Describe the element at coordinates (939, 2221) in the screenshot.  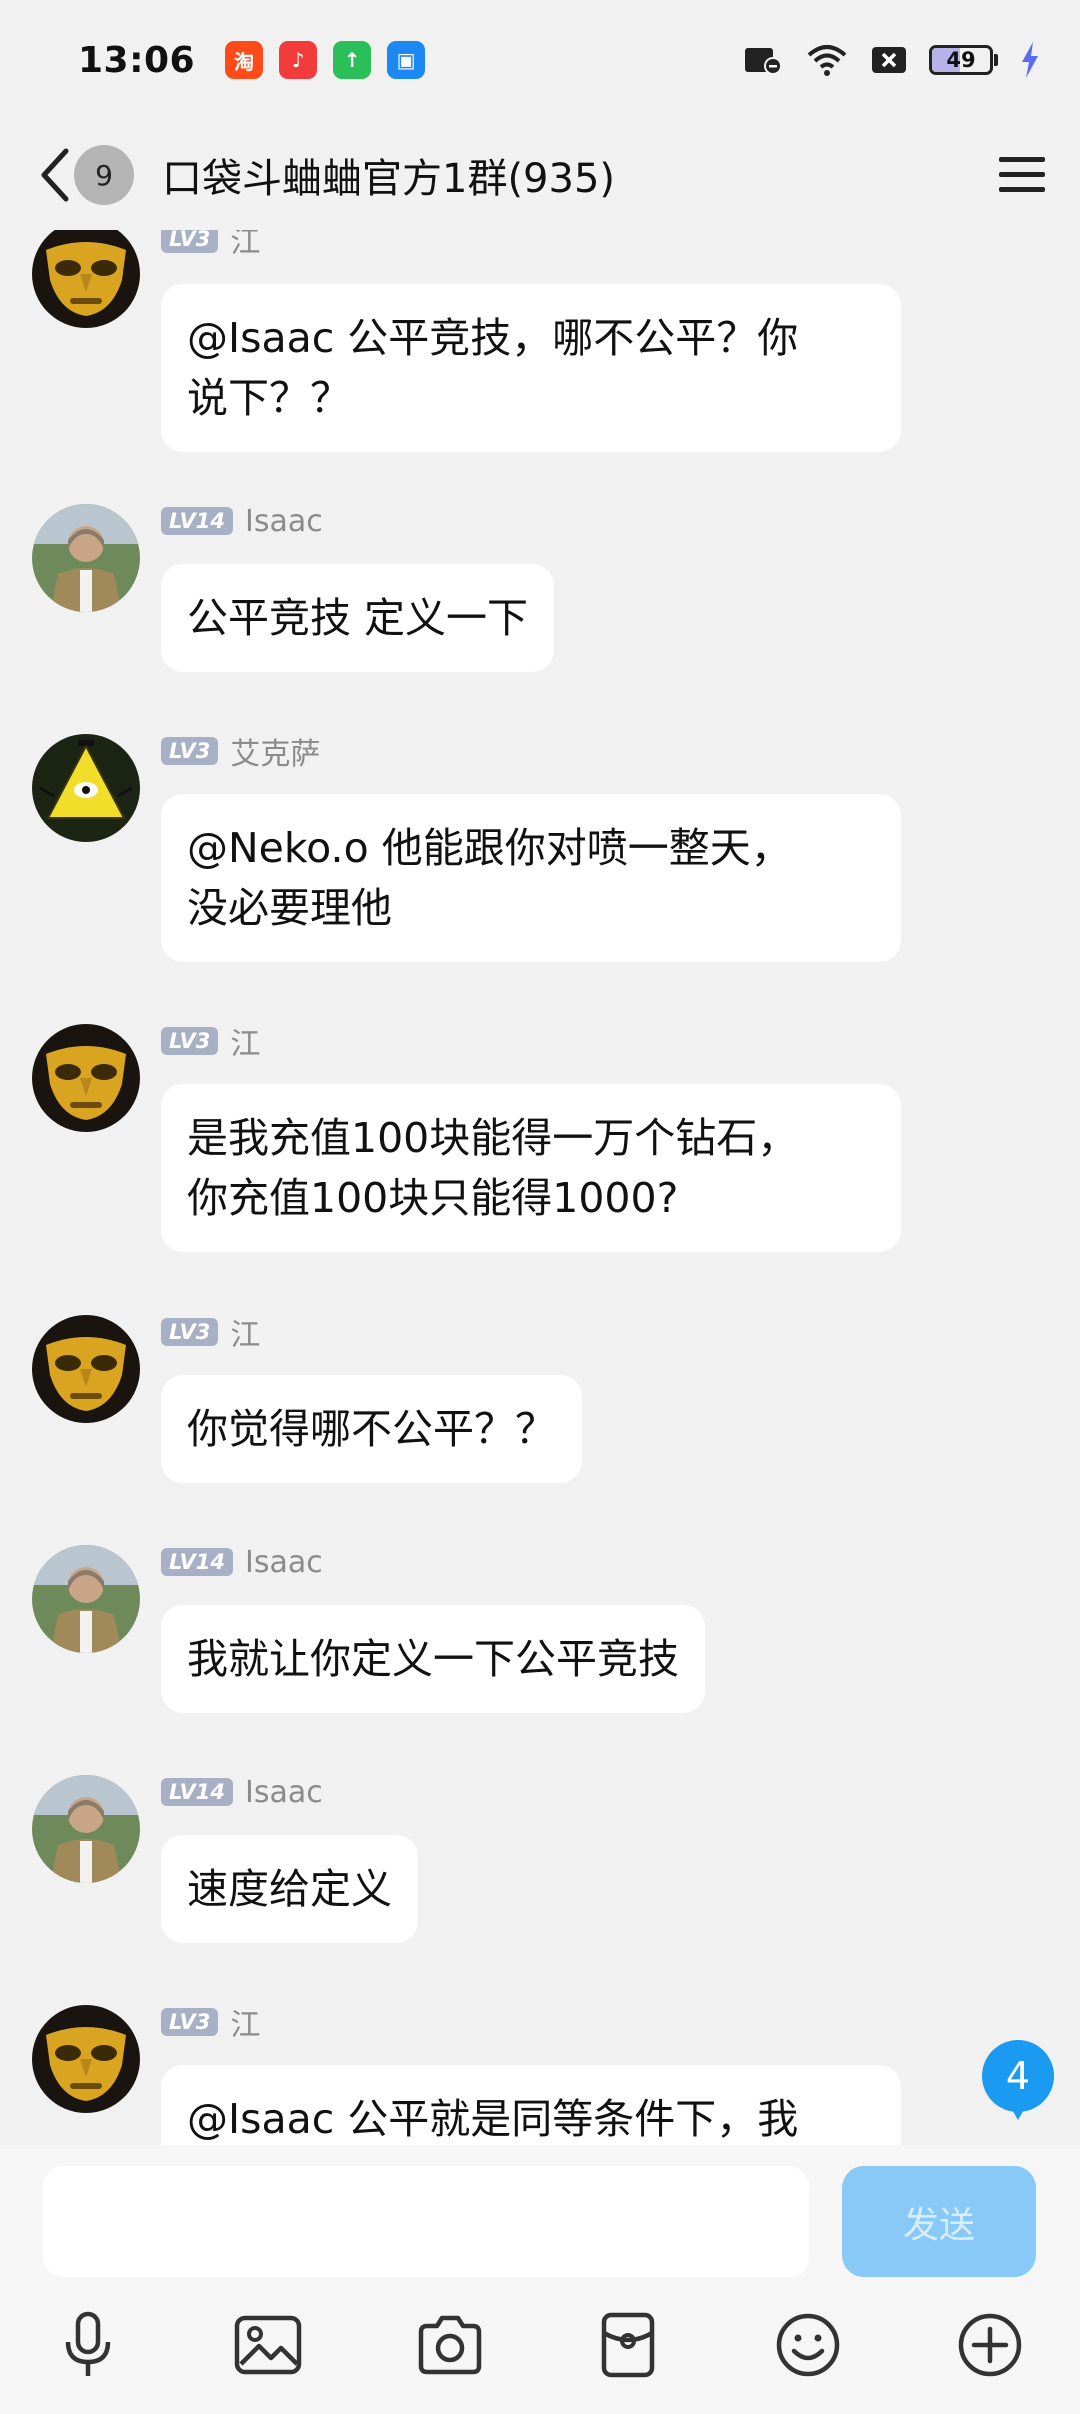
I see `send-button: 发送` at that location.